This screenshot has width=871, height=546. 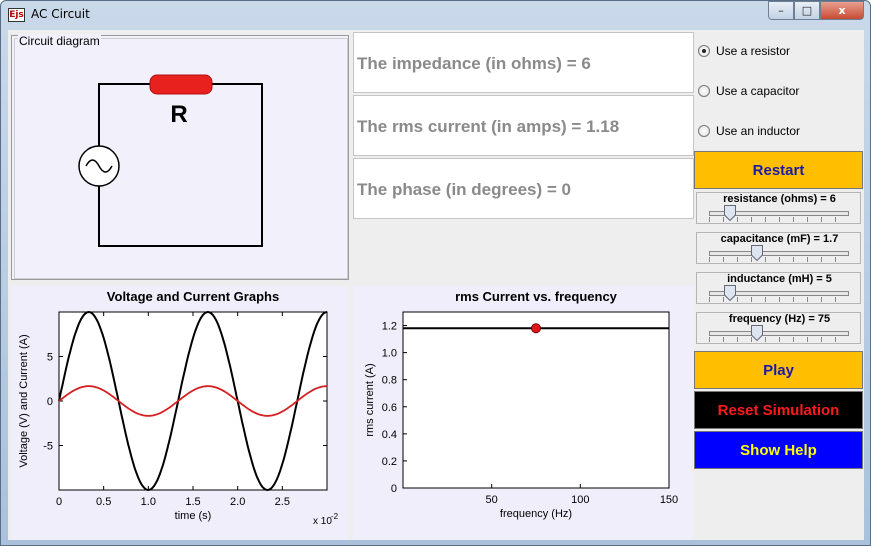 What do you see at coordinates (335, 516) in the screenshot?
I see `x-multiplier-exponent: -2` at bounding box center [335, 516].